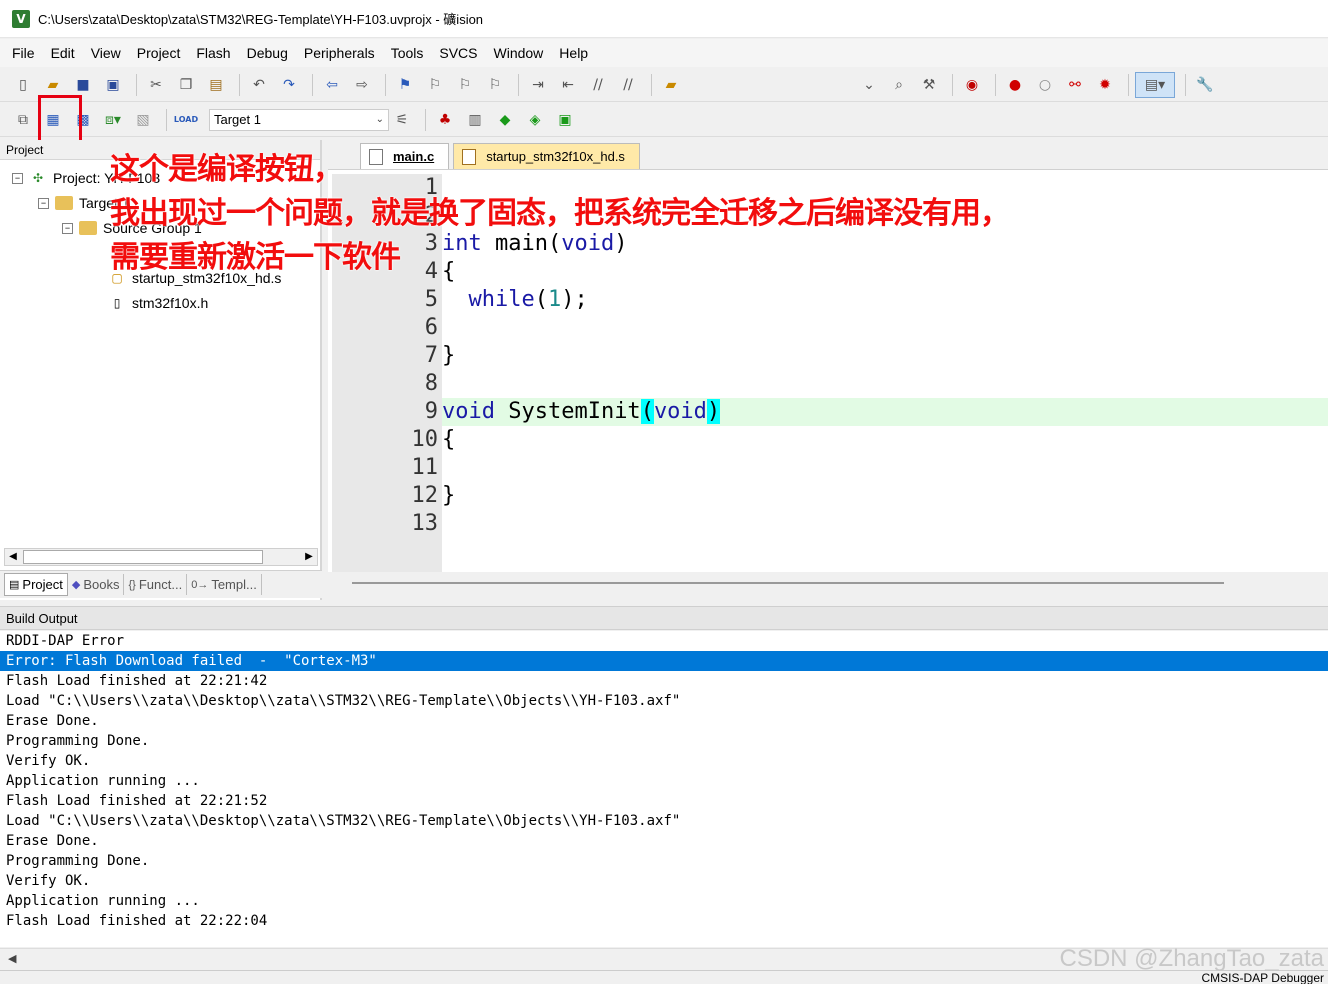 This screenshot has width=1328, height=984. What do you see at coordinates (402, 120) in the screenshot?
I see `target-options-icon: ⚟` at bounding box center [402, 120].